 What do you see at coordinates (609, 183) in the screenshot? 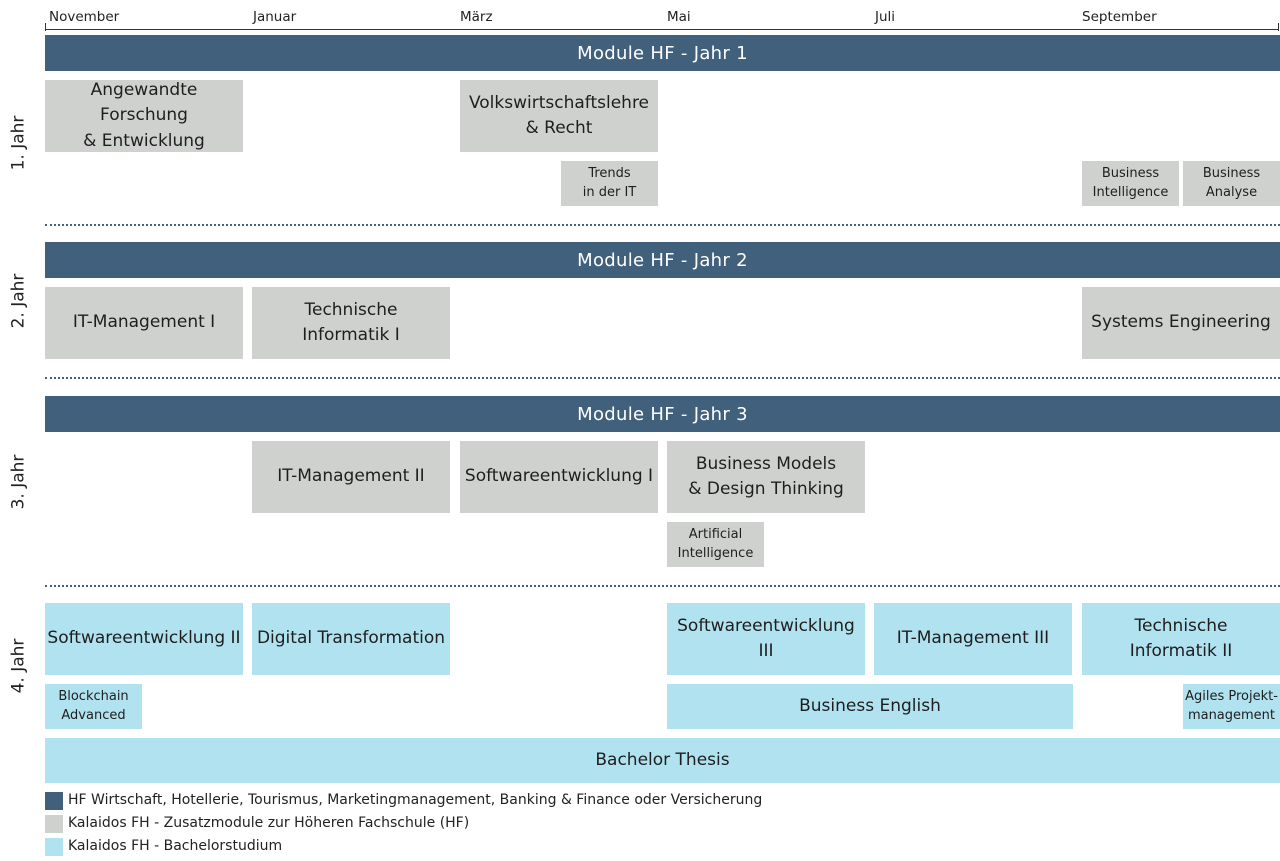
I see `module-trends-in-der-it: Trends in der IT` at bounding box center [609, 183].